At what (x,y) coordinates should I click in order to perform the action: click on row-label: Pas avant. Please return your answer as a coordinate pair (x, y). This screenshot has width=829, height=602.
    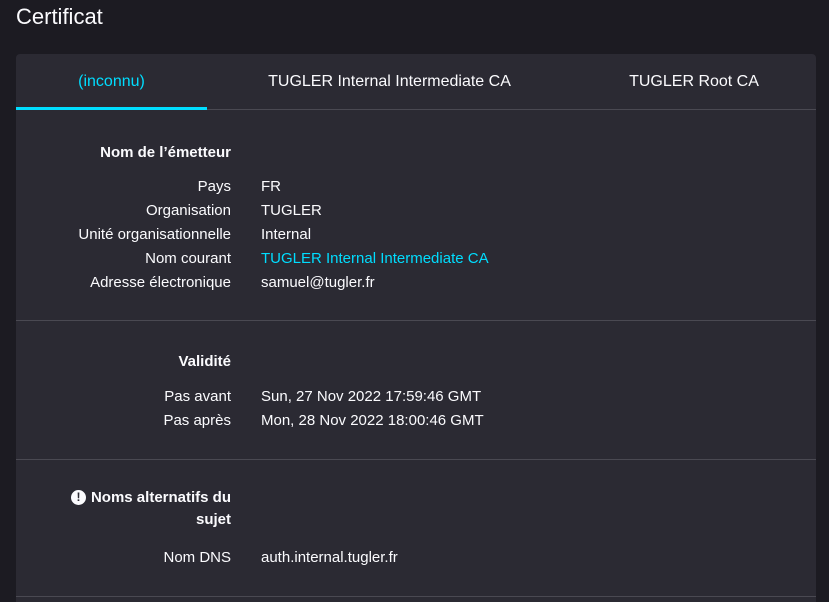
    Looking at the image, I should click on (197, 396).